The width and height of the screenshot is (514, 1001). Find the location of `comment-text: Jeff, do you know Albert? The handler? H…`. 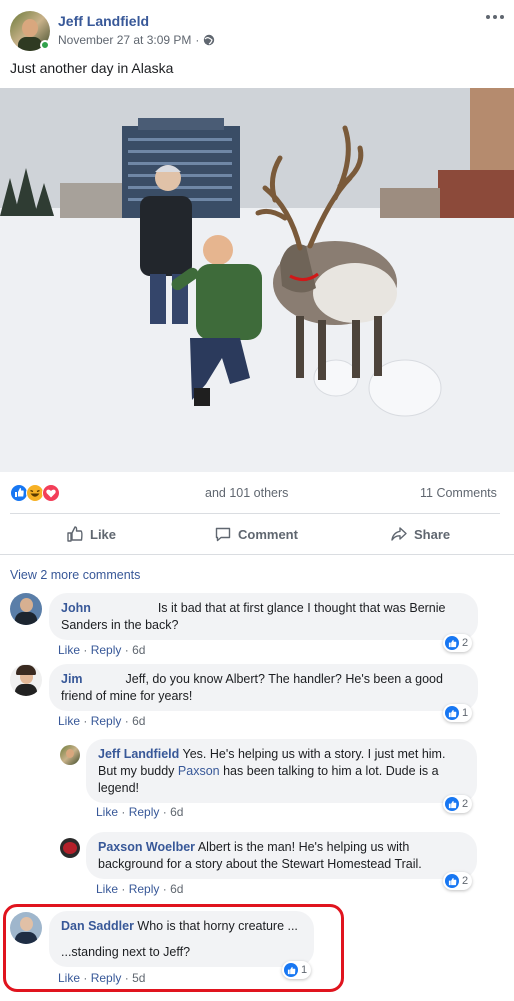

comment-text: Jeff, do you know Albert? The handler? H… is located at coordinates (252, 687).